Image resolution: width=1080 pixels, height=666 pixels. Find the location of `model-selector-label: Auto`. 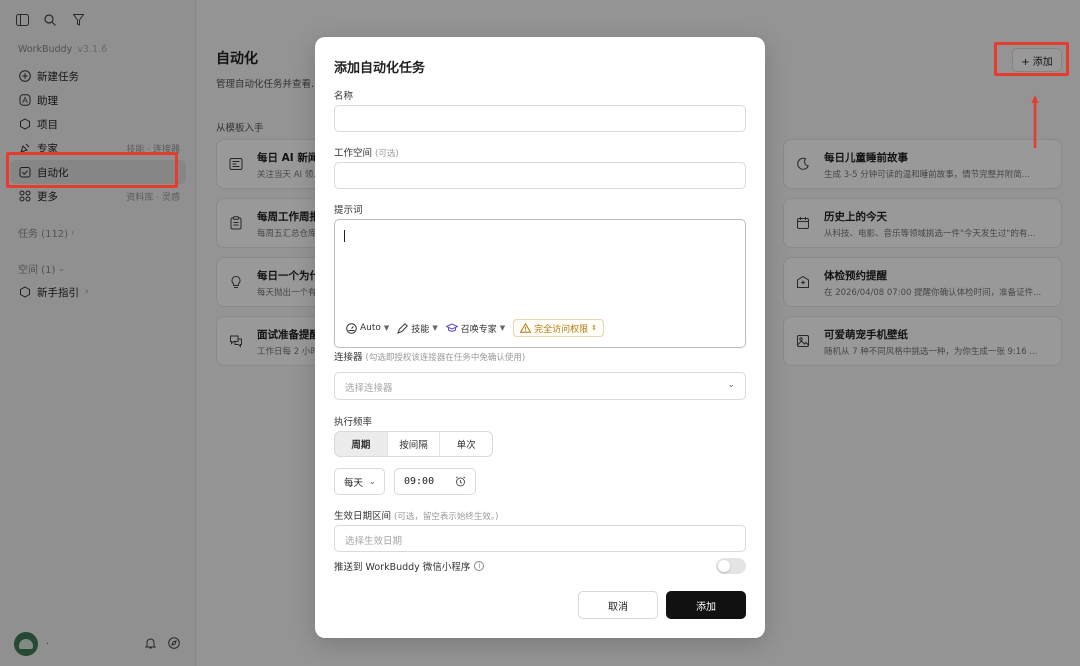

model-selector-label: Auto is located at coordinates (370, 328).